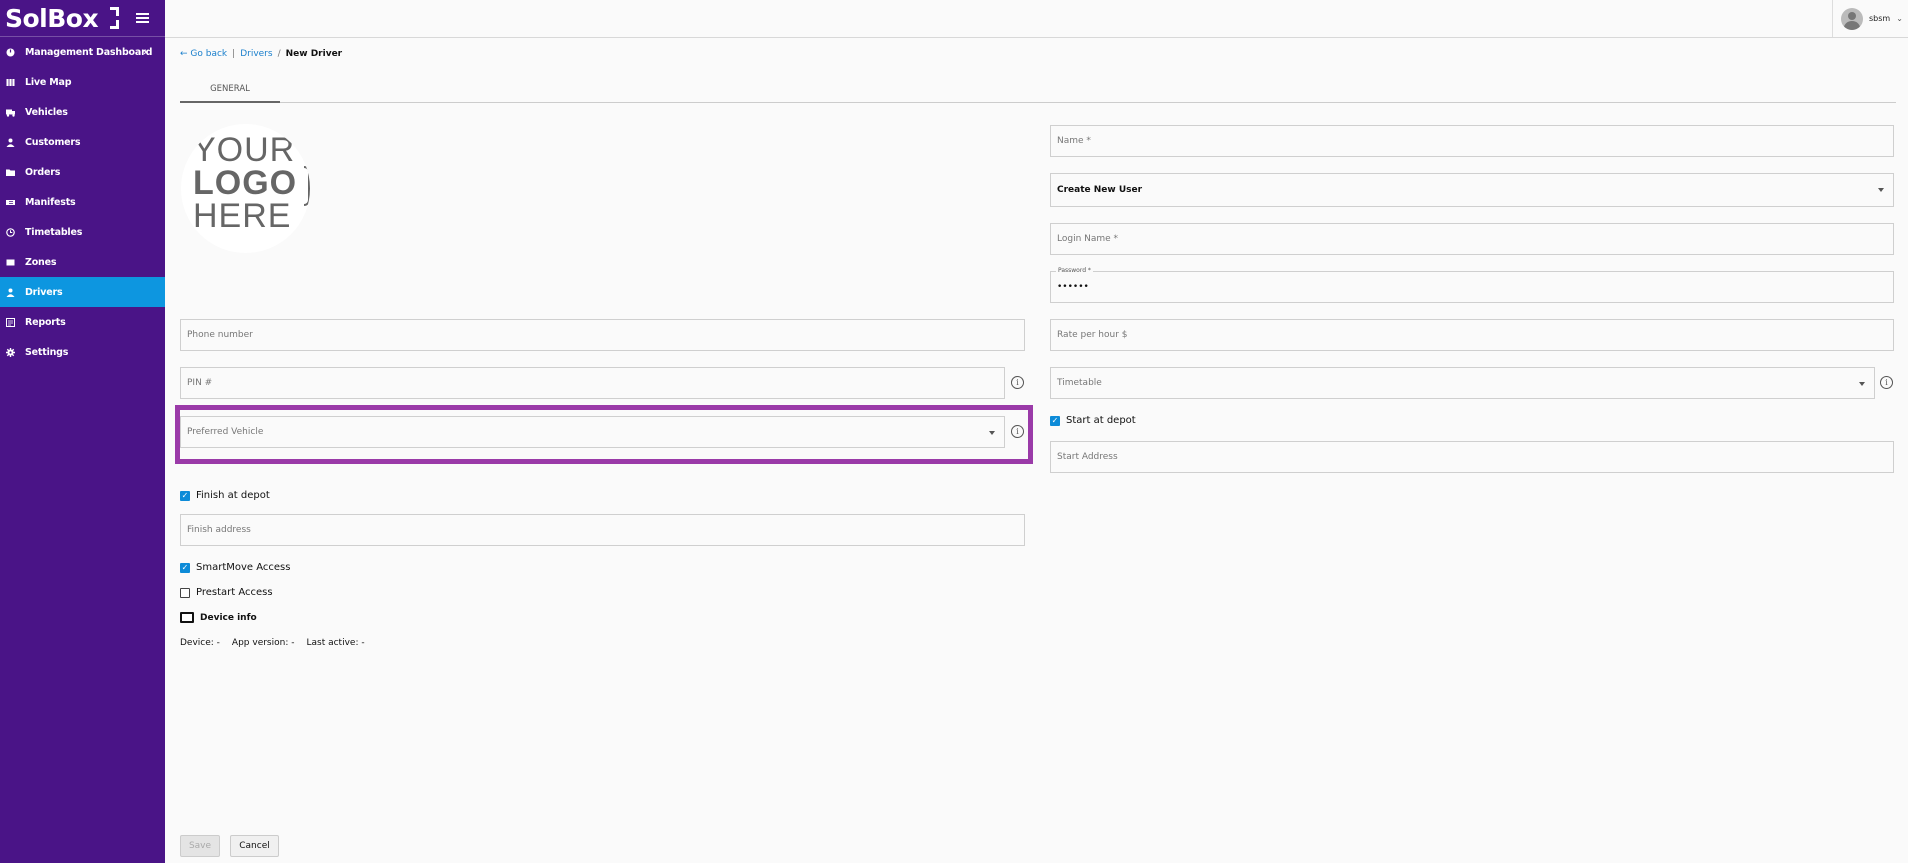  I want to click on rate-per-hour-field: Rate per hour $, so click(1472, 335).